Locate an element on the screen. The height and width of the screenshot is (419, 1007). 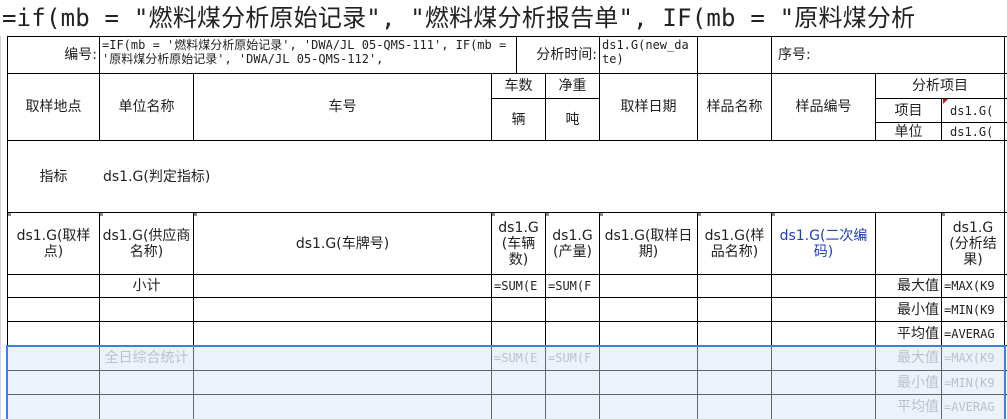
header-sampling-location: 取样地点 is located at coordinates (53, 107).